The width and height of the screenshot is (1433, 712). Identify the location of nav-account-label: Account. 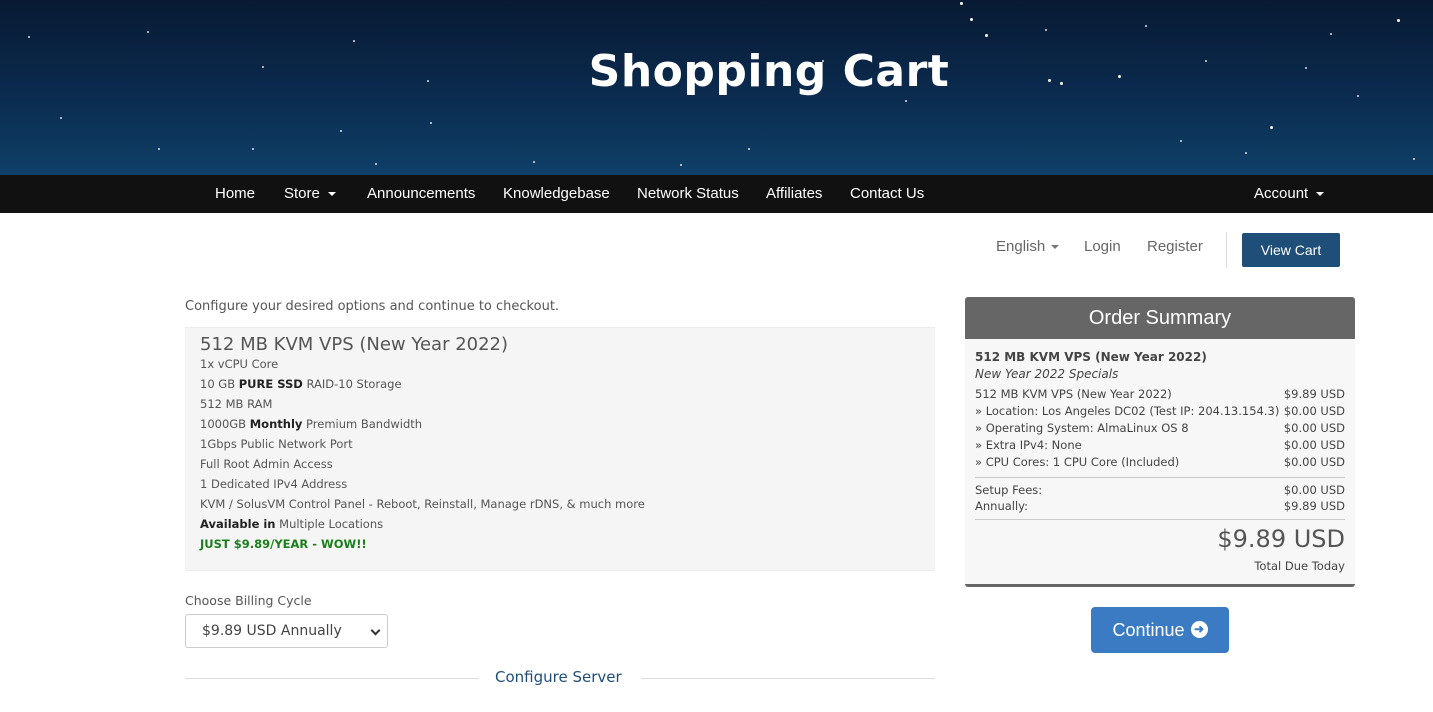
(1281, 193).